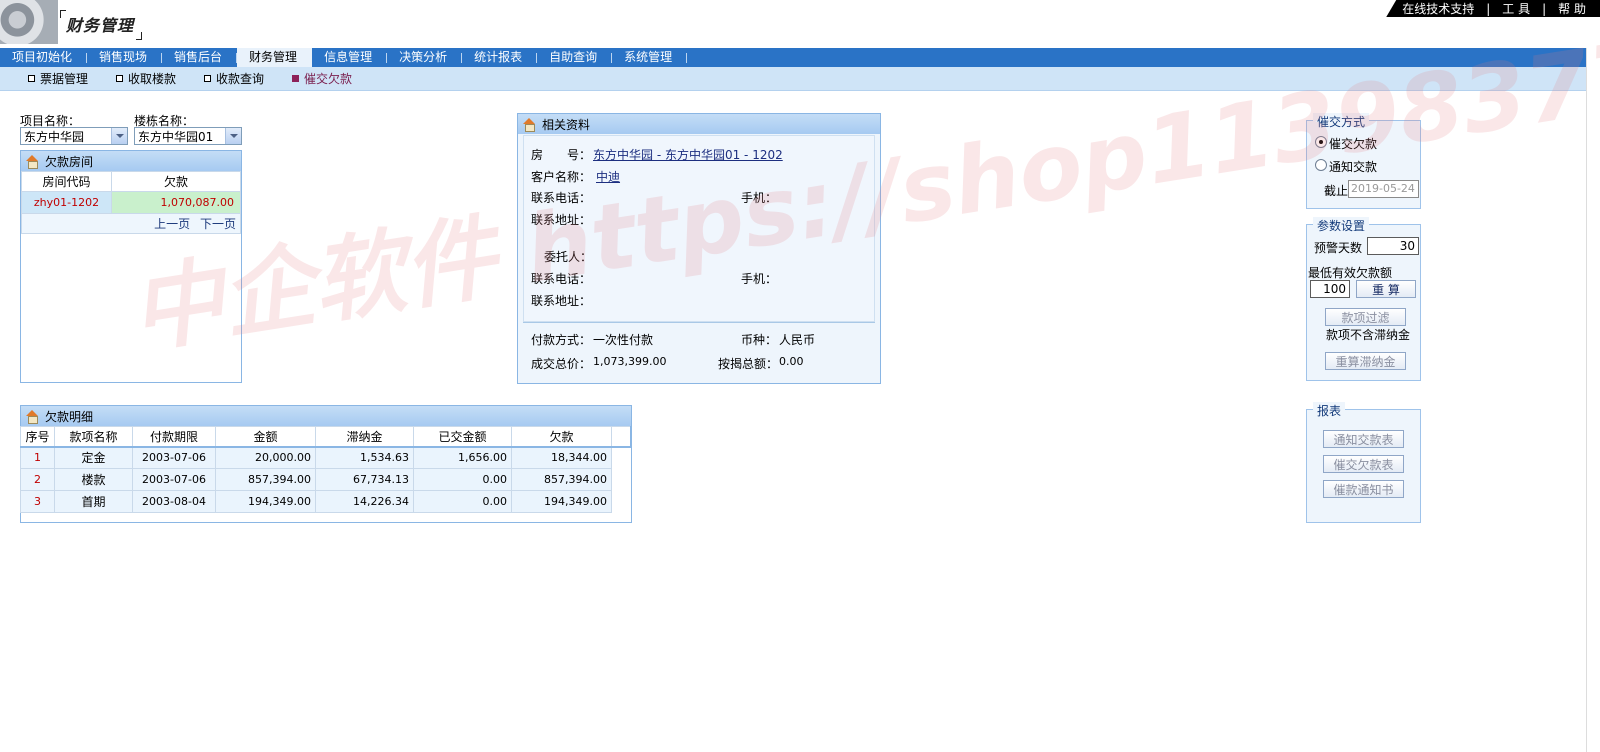 The height and width of the screenshot is (752, 1600). What do you see at coordinates (1516, 8) in the screenshot?
I see `tools-link: 工 具` at bounding box center [1516, 8].